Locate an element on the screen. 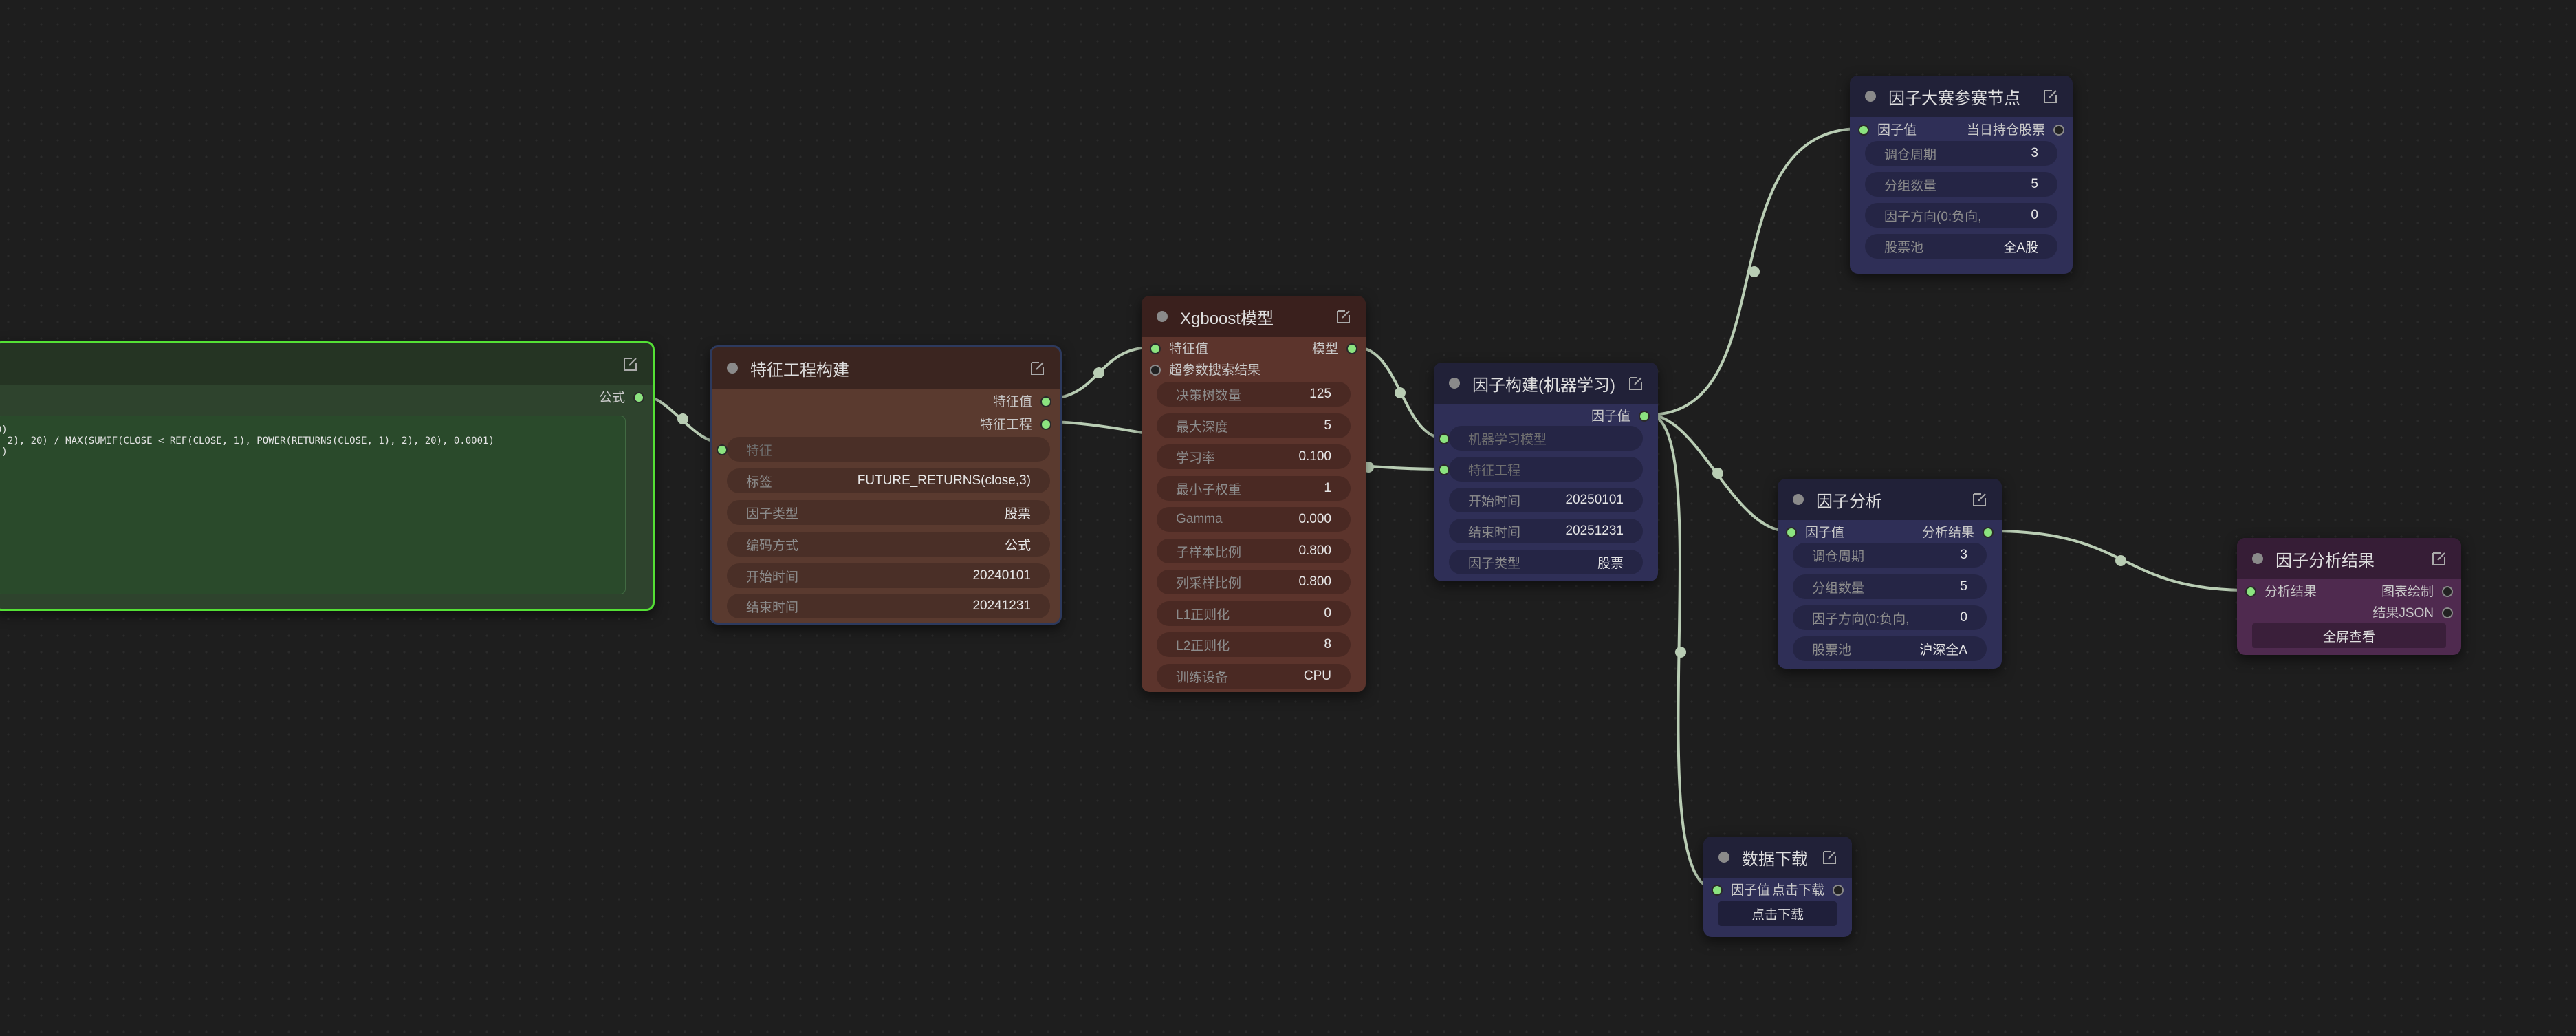 The width and height of the screenshot is (2576, 1036). input-slot-analysis-result: 分析结果 is located at coordinates (2277, 591).